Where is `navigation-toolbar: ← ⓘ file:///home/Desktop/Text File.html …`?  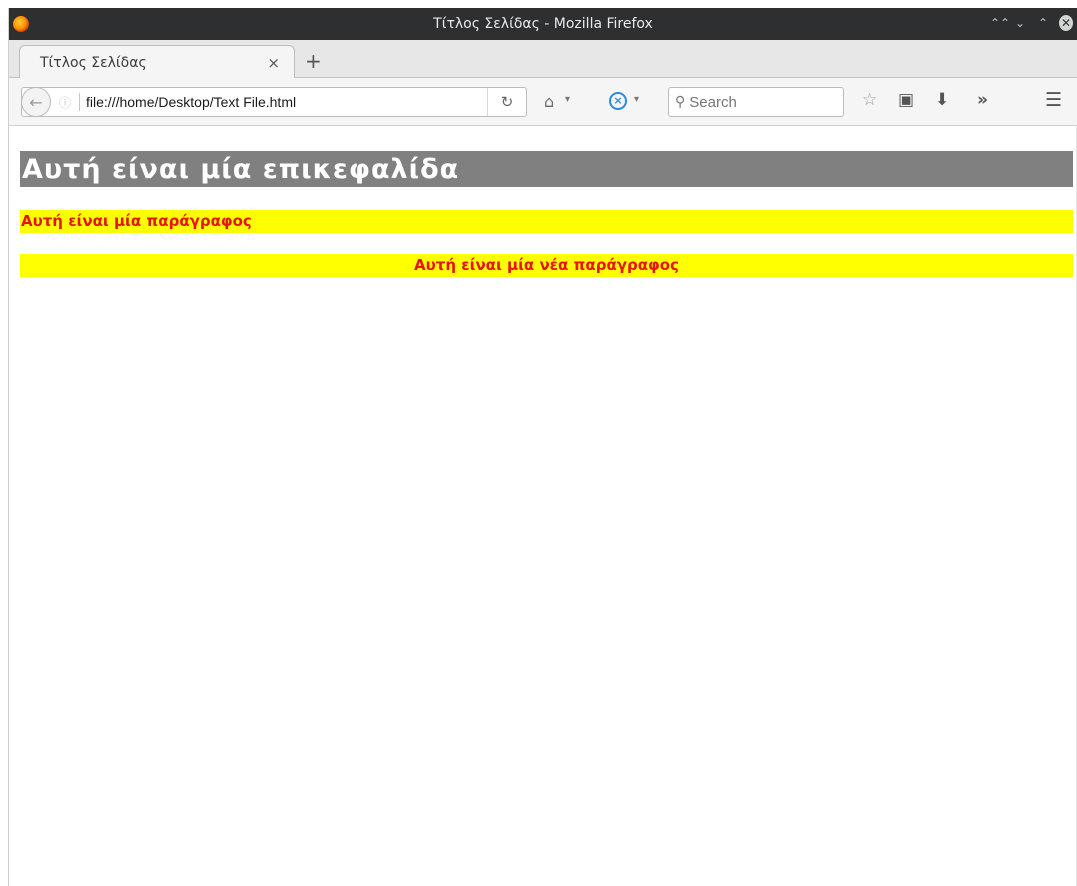
navigation-toolbar: ← ⓘ file:///home/Desktop/Text File.html … is located at coordinates (543, 102).